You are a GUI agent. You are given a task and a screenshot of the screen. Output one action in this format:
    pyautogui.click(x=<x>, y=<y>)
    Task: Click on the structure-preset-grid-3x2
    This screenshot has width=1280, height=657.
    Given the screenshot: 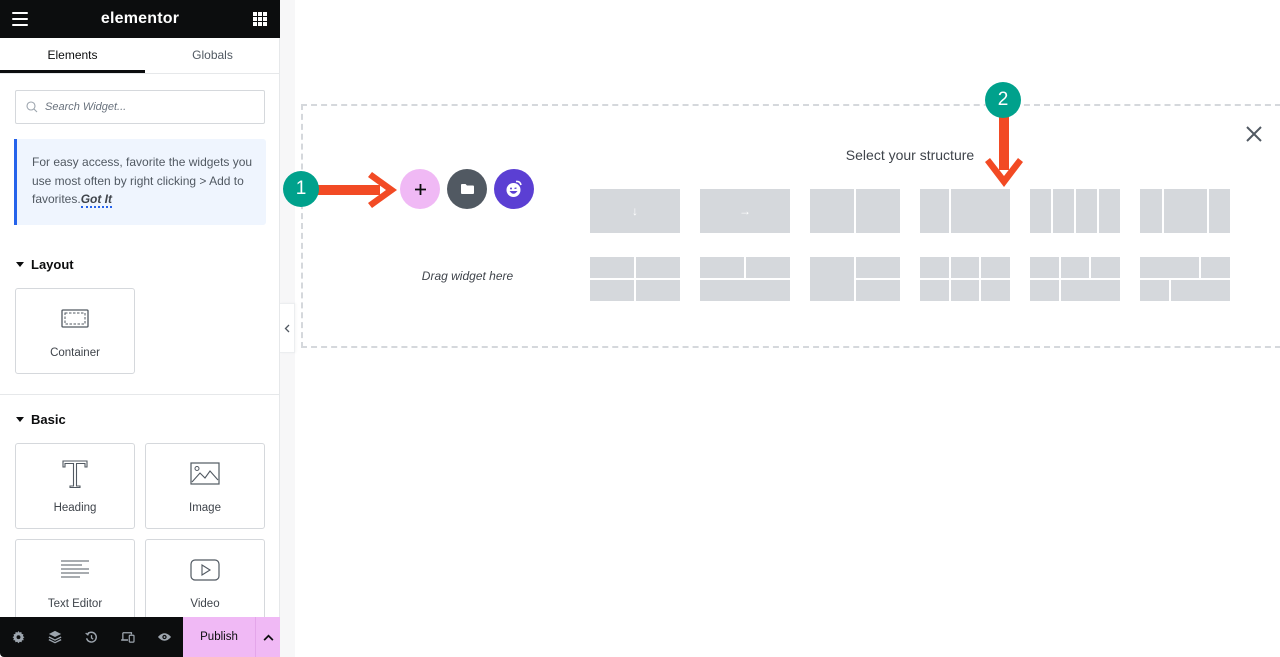 What is the action you would take?
    pyautogui.click(x=965, y=279)
    